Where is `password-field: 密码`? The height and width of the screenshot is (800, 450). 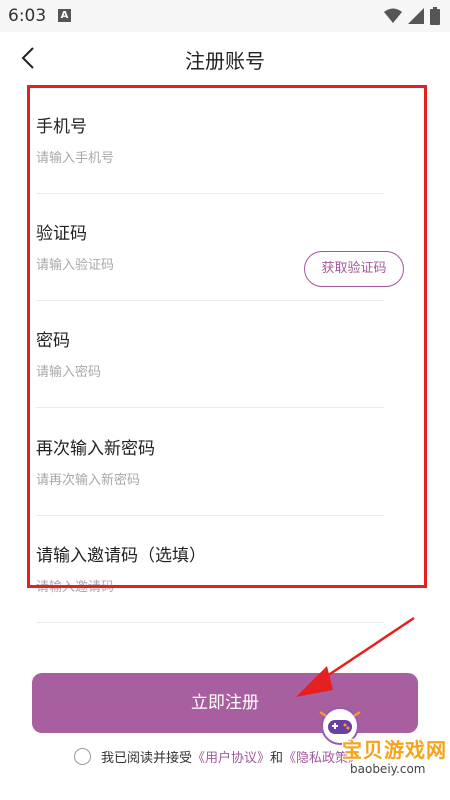 password-field: 密码 is located at coordinates (210, 354).